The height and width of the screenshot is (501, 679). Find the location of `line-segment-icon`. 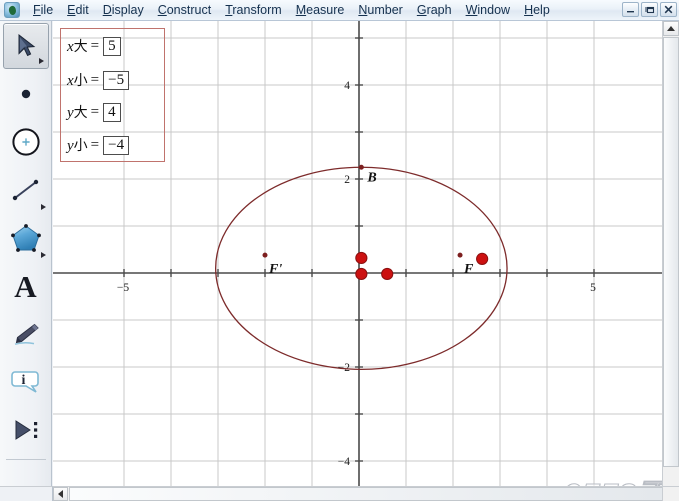

line-segment-icon is located at coordinates (25, 190).